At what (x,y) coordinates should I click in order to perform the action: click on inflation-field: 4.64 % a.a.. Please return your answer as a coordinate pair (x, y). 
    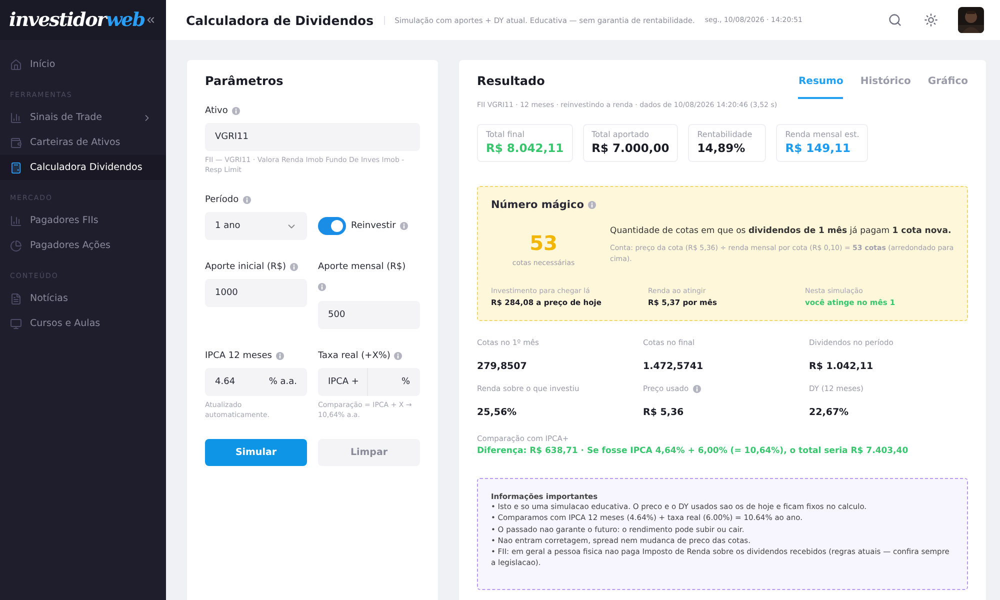
    Looking at the image, I should click on (256, 382).